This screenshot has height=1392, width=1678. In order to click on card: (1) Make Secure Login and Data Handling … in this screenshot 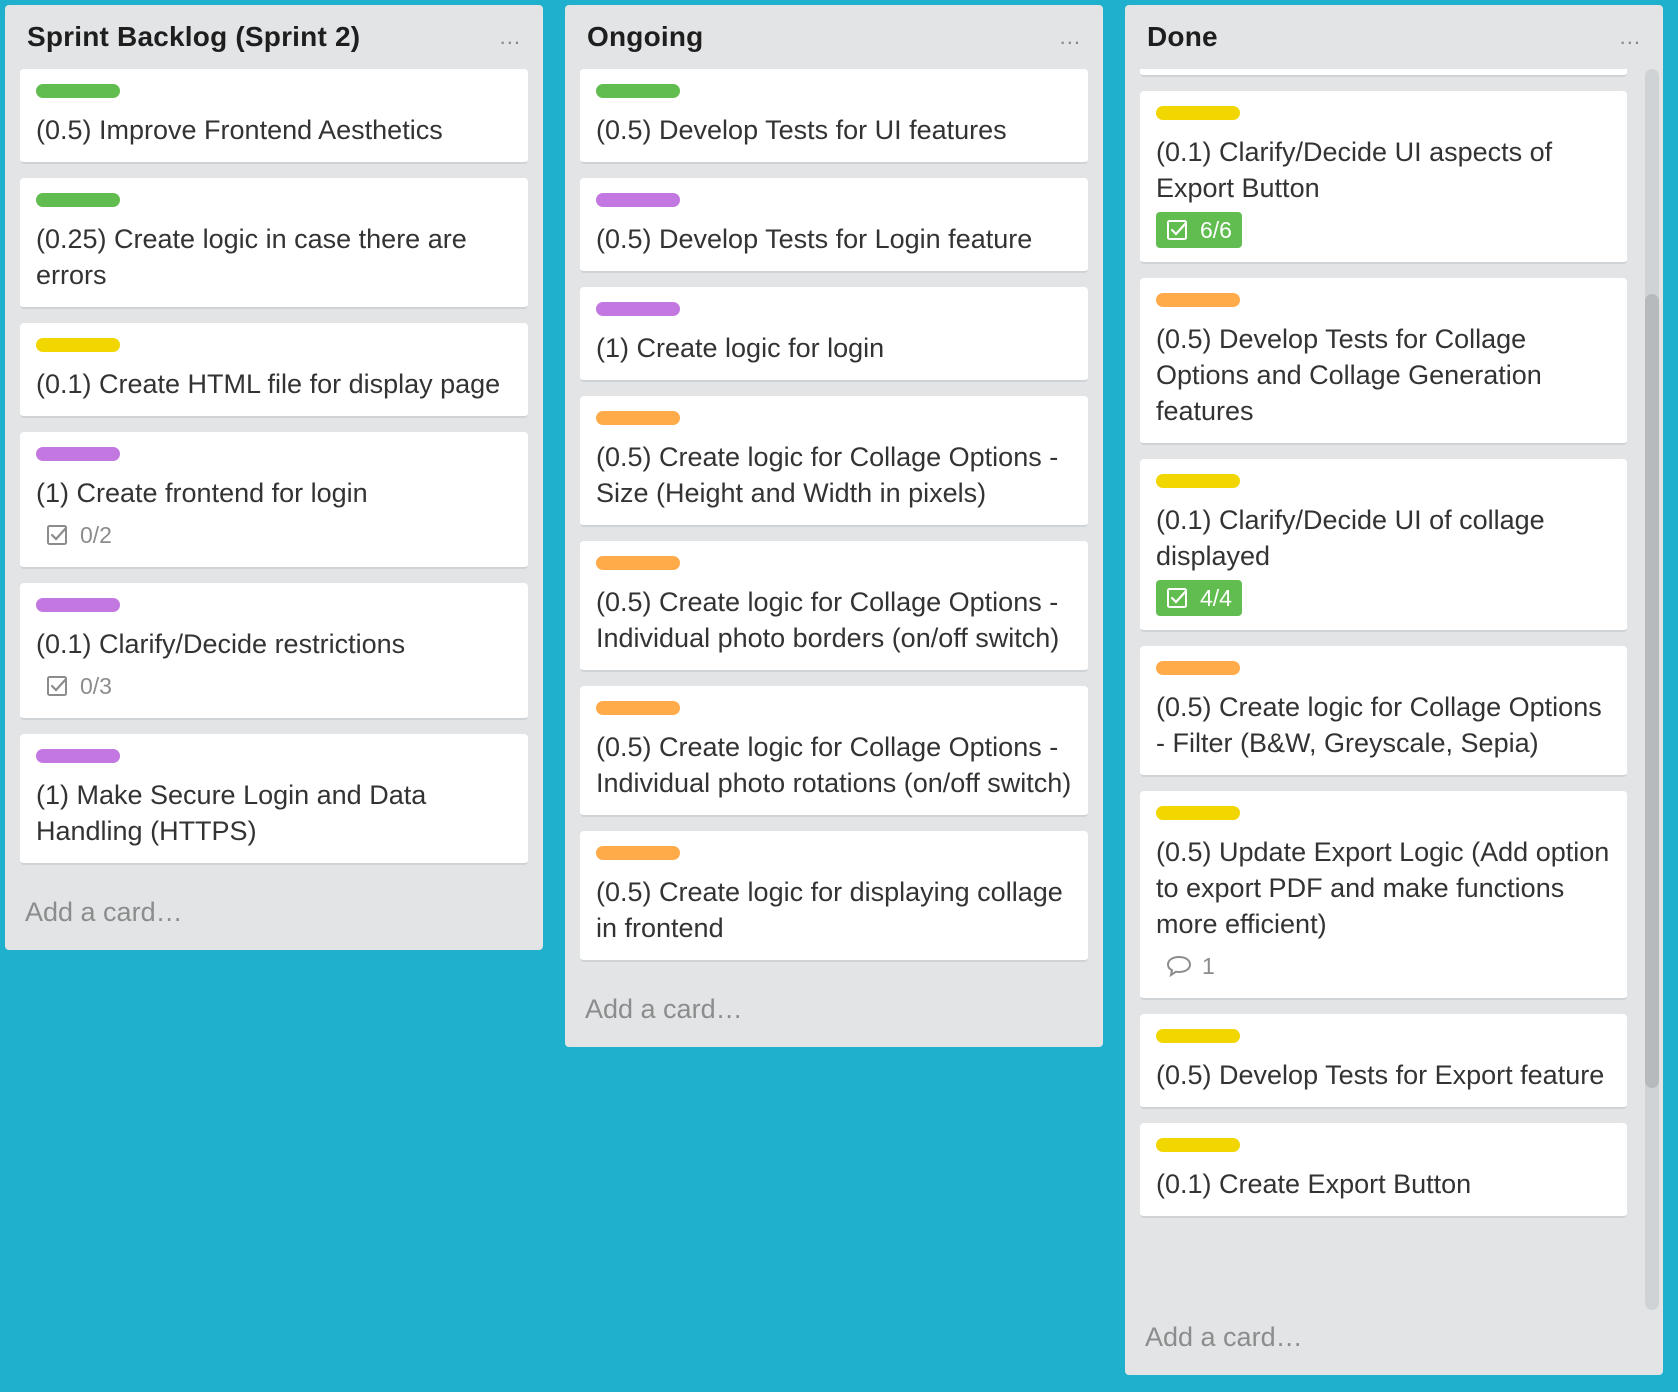, I will do `click(274, 799)`.